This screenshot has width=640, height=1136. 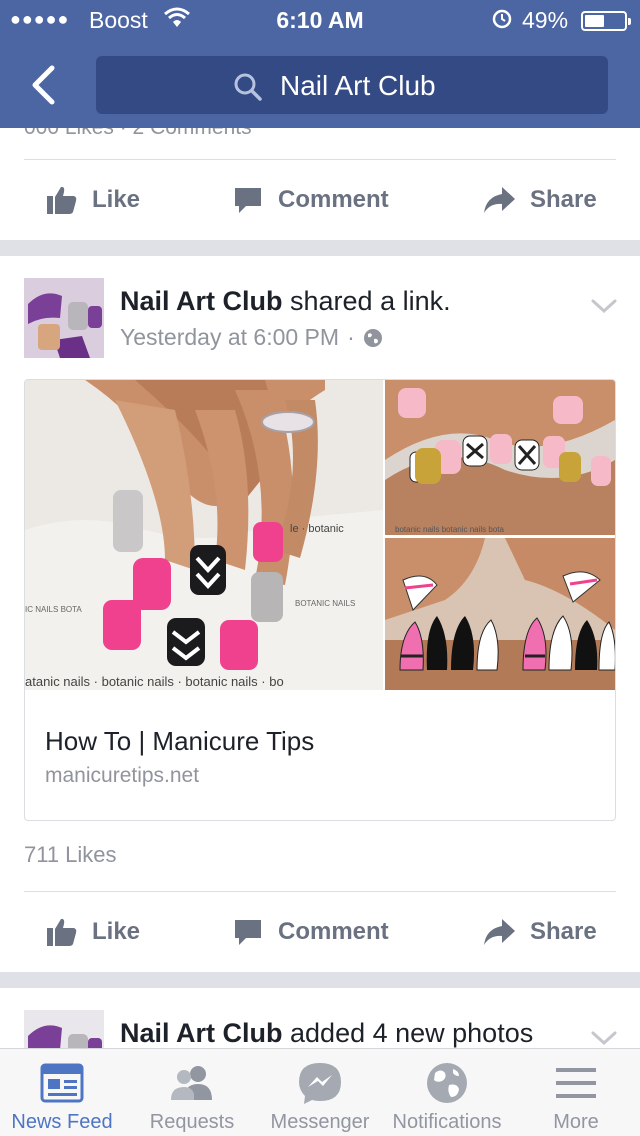 I want to click on status-bar: ●●●●● Boost 6:10 AM 49%, so click(x=320, y=20).